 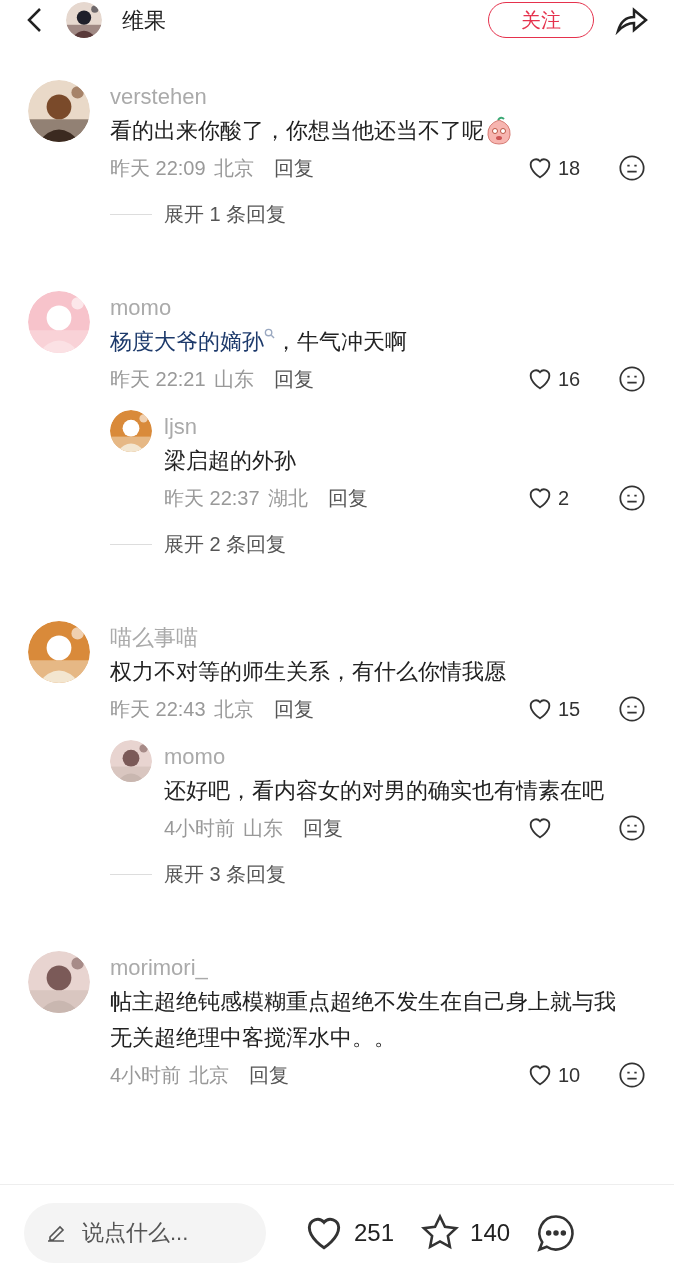 I want to click on share-icon, so click(x=632, y=20).